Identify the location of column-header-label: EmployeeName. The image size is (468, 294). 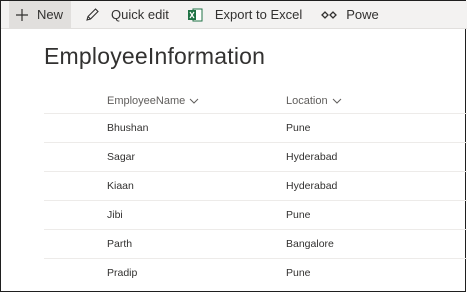
(146, 101).